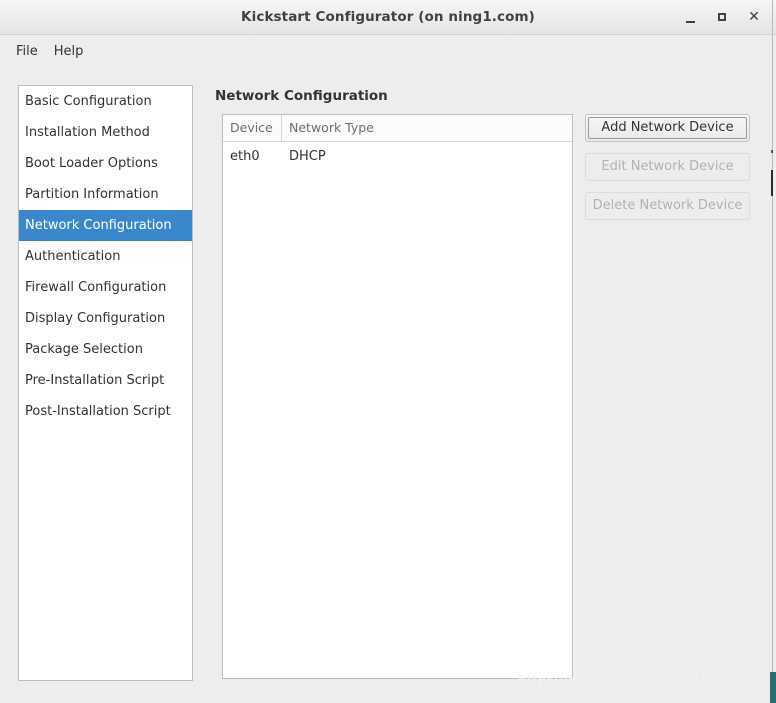 The image size is (776, 703). I want to click on column-header-network-type: Network Type, so click(427, 128).